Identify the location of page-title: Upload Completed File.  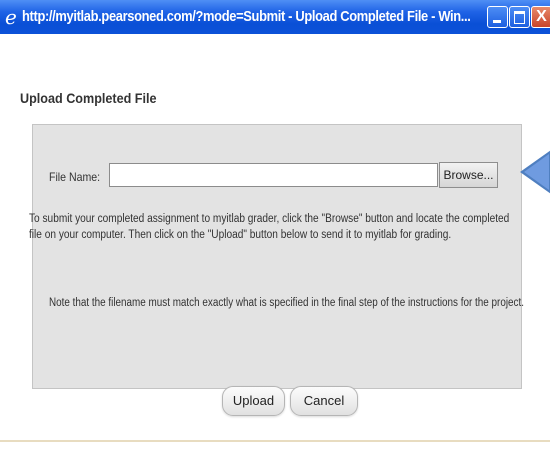
(88, 98).